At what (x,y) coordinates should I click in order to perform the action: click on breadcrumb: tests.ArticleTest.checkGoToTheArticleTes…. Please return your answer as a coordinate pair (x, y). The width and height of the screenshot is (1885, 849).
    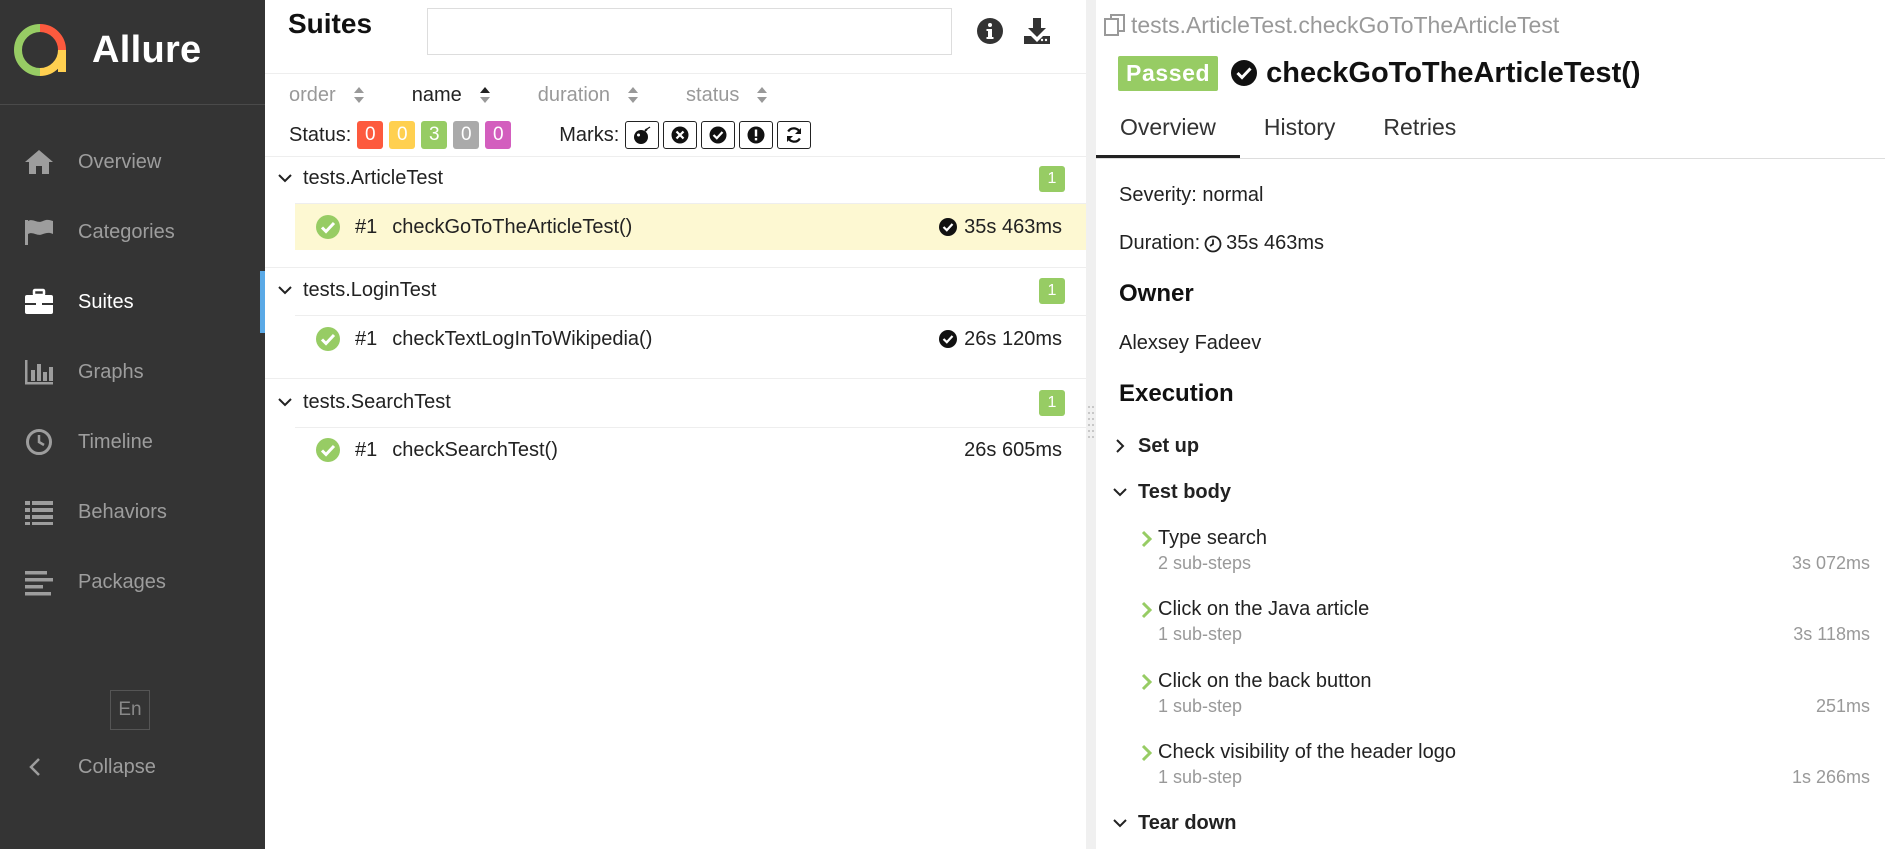
    Looking at the image, I should click on (1331, 25).